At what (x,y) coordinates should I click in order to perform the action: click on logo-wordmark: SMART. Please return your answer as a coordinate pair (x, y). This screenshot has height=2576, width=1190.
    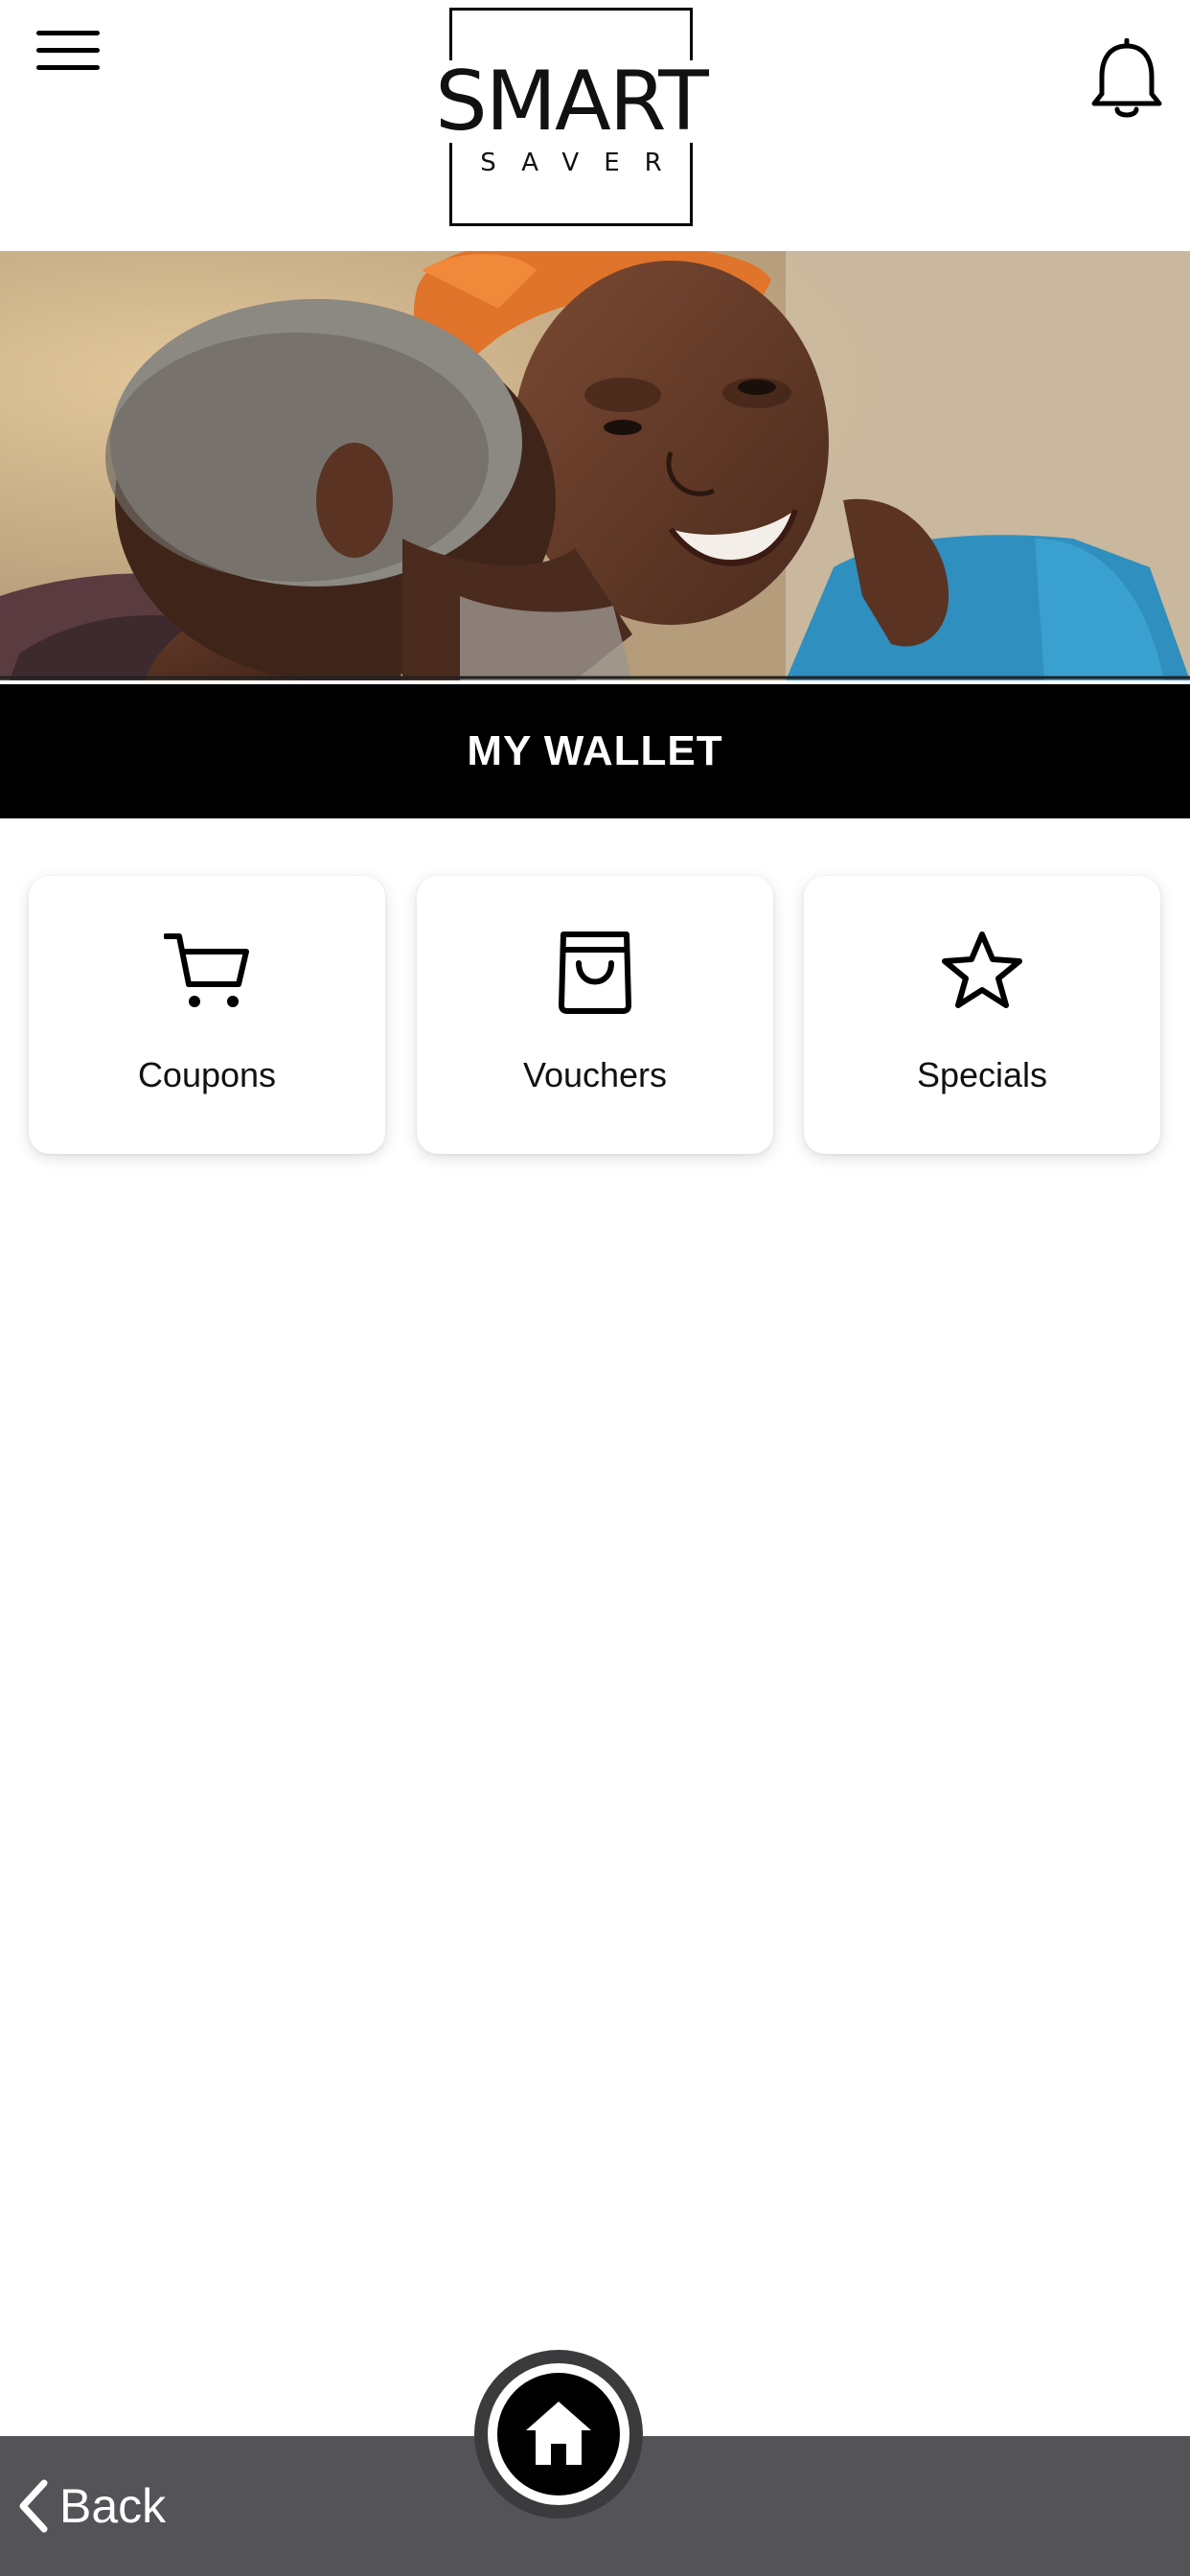
    Looking at the image, I should click on (571, 101).